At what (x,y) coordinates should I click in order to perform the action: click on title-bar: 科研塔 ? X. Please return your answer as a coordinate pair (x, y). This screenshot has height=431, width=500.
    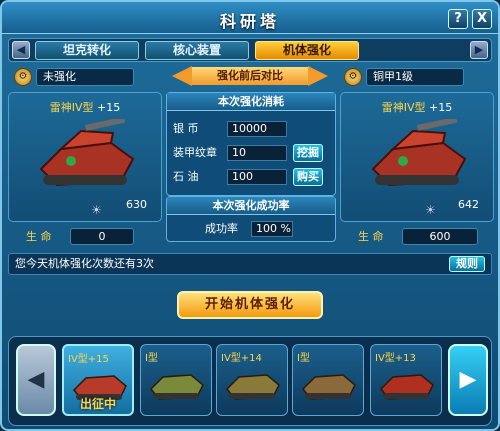
    Looking at the image, I should click on (250, 18).